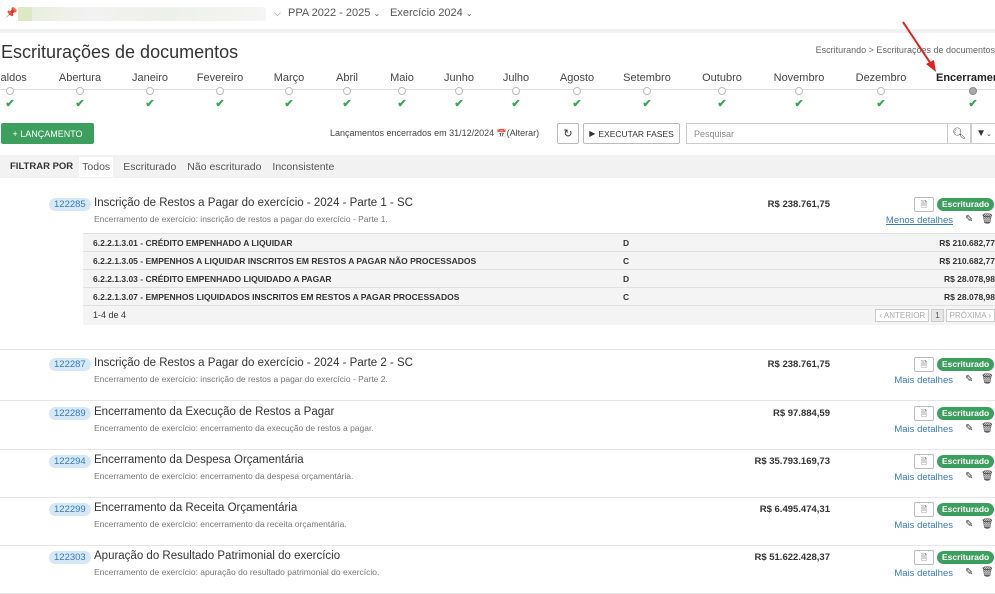  Describe the element at coordinates (149, 167) in the screenshot. I see `filter-escriturado: Escriturado` at that location.